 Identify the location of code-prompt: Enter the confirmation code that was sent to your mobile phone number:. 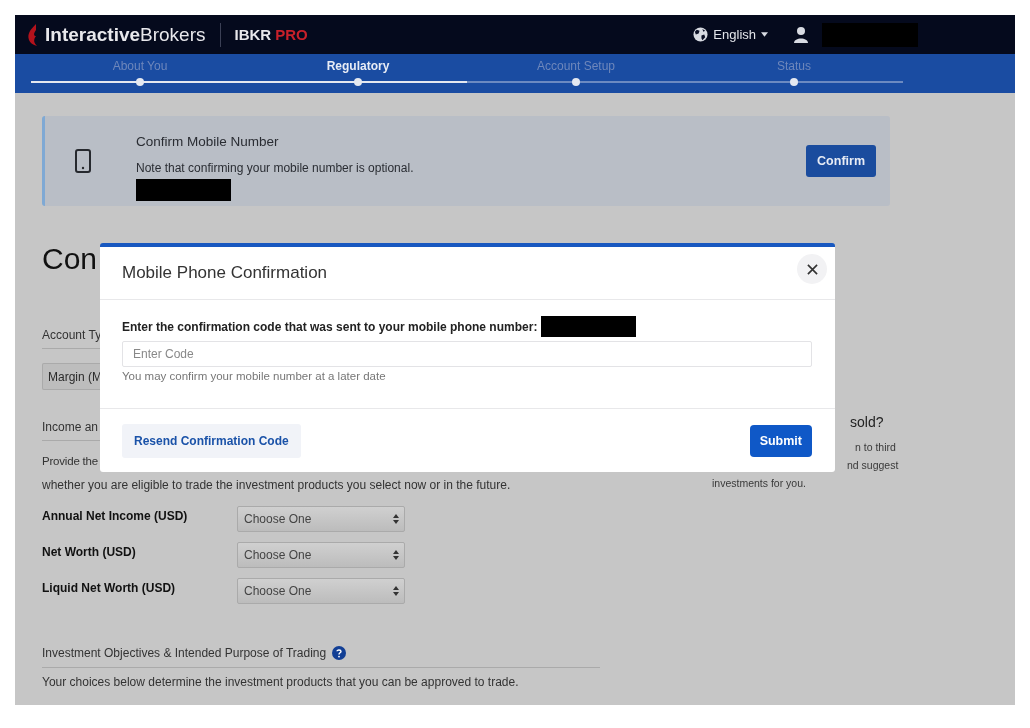
(330, 326).